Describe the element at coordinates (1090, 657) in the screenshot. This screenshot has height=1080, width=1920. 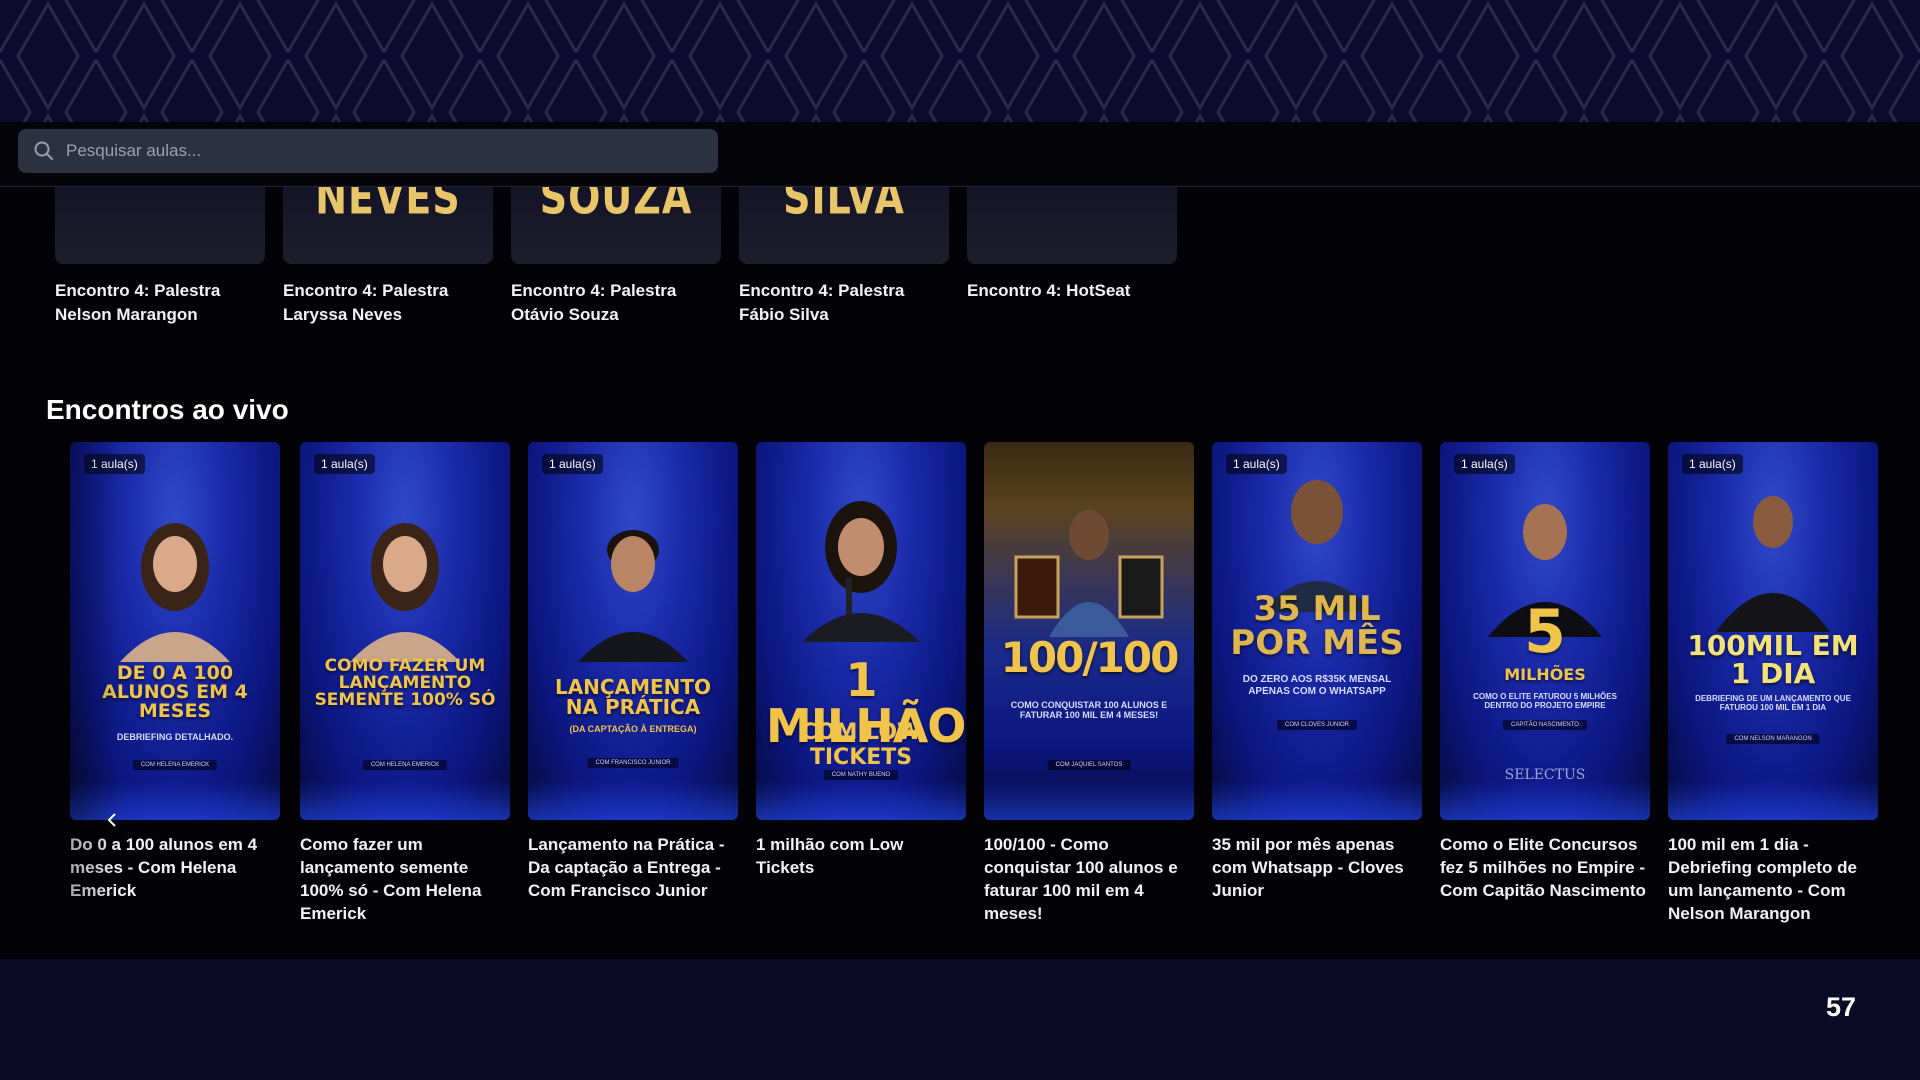
I see `thumbnail-headline: 100/100` at that location.